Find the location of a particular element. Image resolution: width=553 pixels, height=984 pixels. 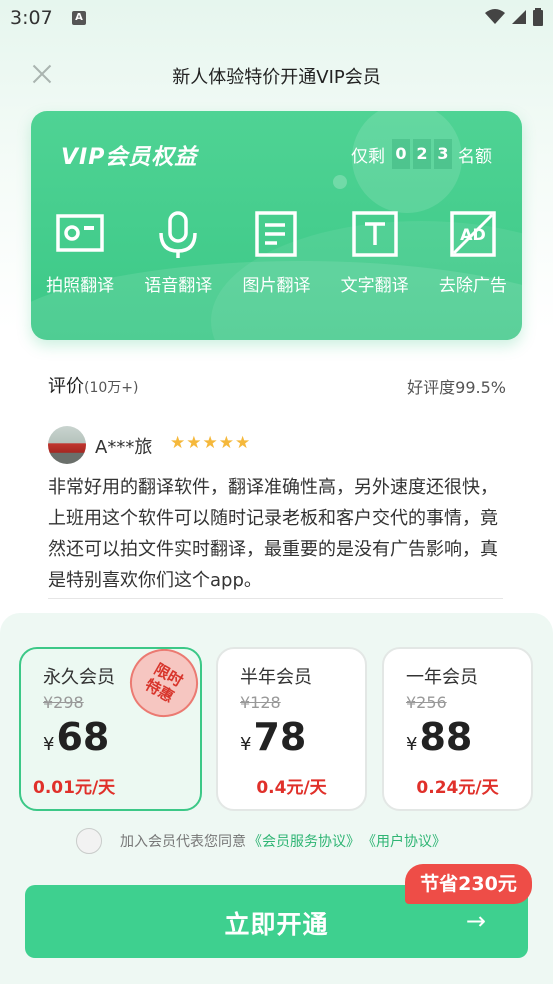

page-title: 新人体验特价开通VIP会员 is located at coordinates (276, 77).